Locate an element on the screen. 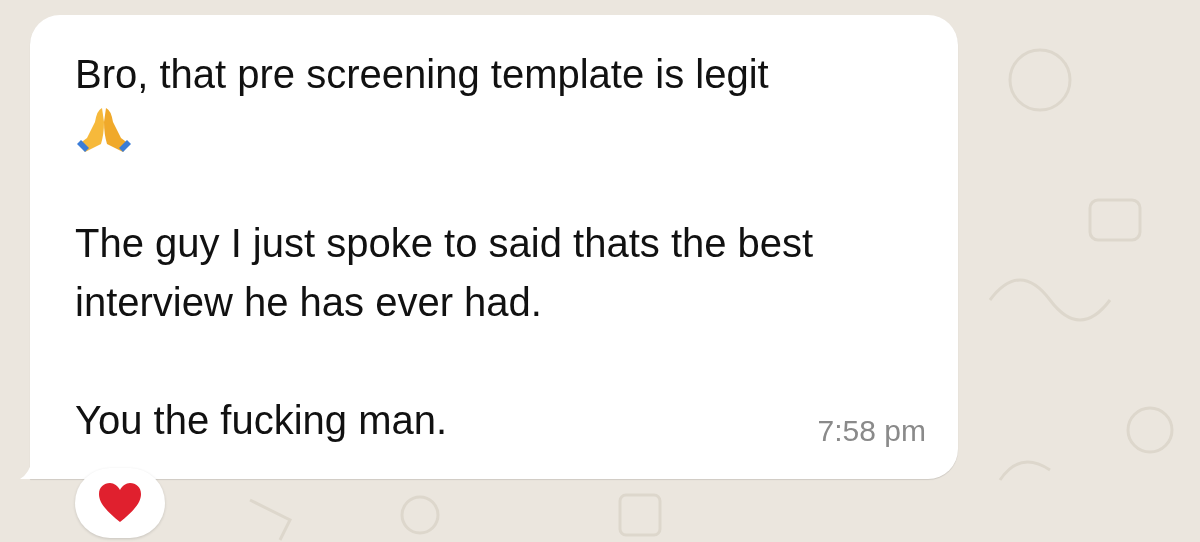 This screenshot has height=542, width=1200. message-time: 7:58 pm is located at coordinates (871, 431).